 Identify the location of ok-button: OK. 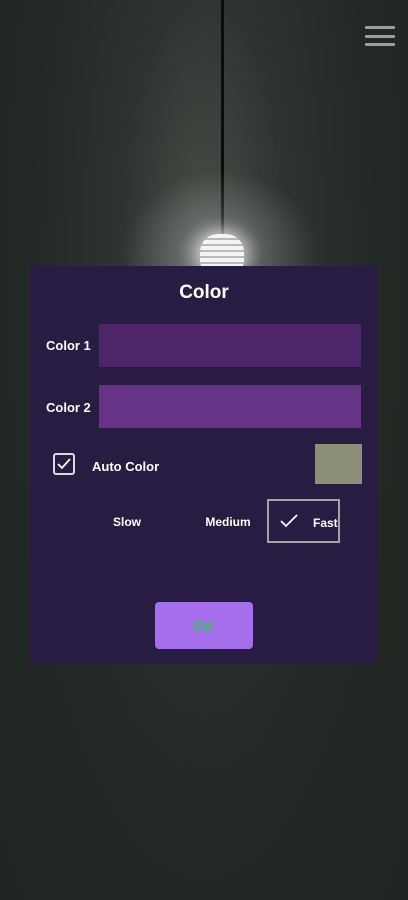
(204, 625).